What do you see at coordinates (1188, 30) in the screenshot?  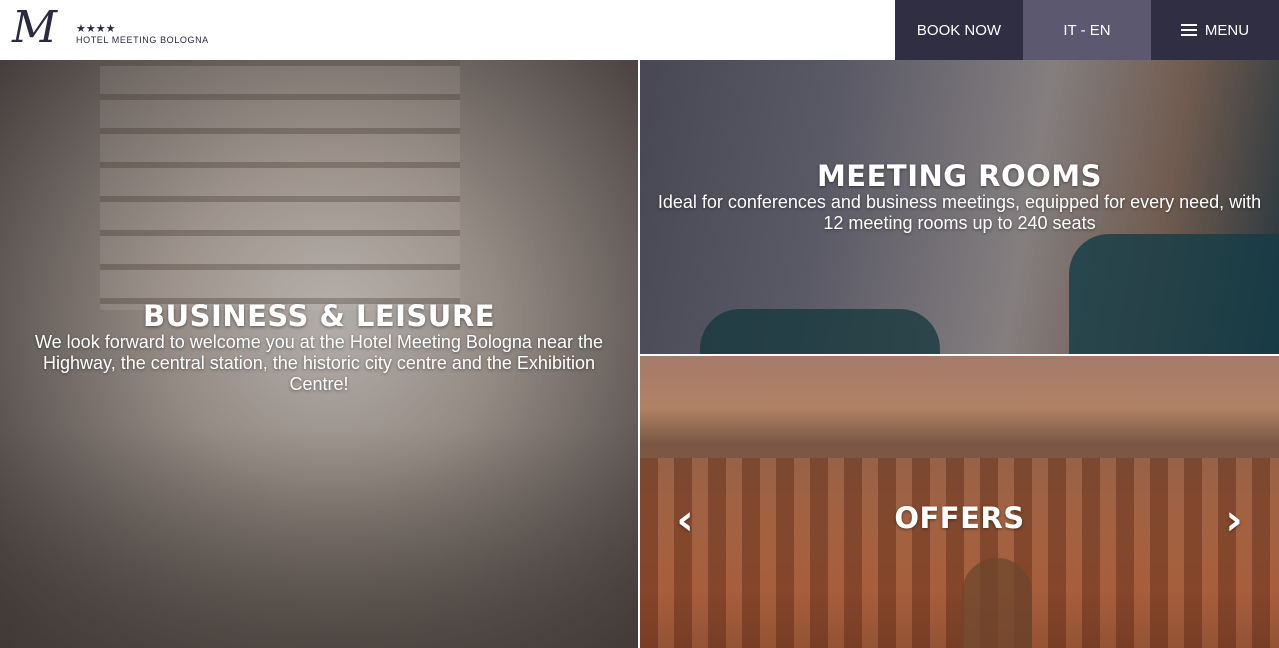 I see `hamburger-icon` at bounding box center [1188, 30].